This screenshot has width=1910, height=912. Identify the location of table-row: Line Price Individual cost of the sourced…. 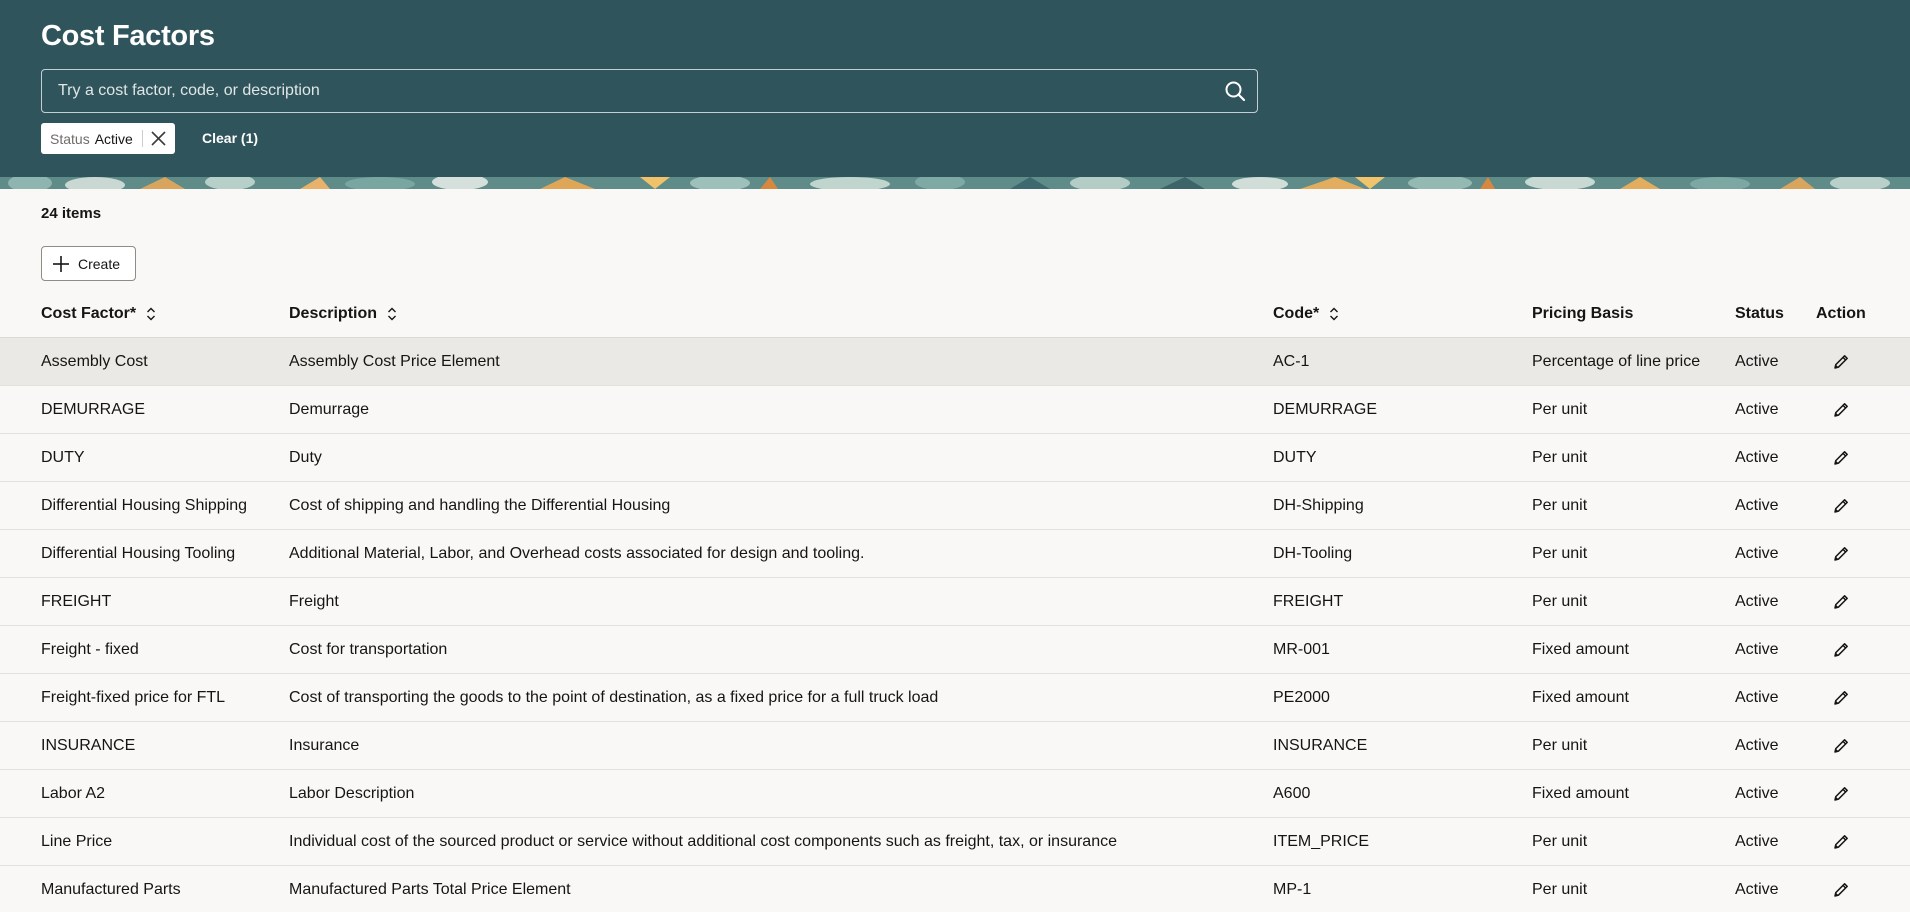
(955, 842).